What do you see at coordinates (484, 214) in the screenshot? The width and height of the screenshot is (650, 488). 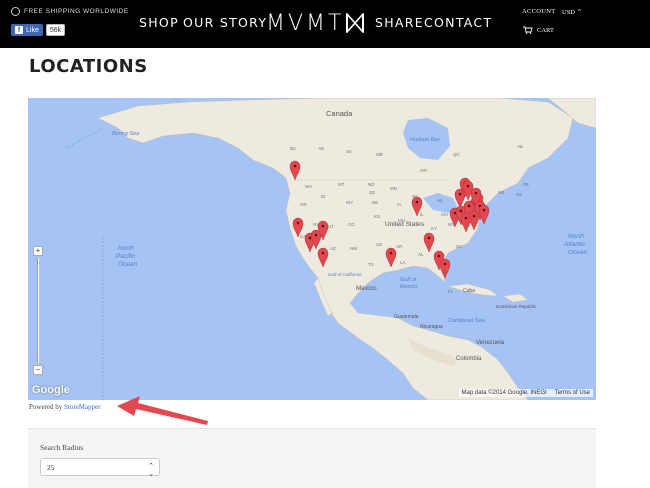 I see `store-marker` at bounding box center [484, 214].